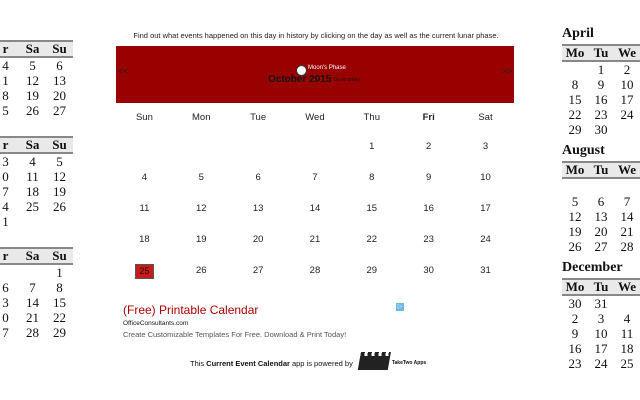 This screenshot has height=400, width=640. I want to click on day-cell: 29, so click(371, 271).